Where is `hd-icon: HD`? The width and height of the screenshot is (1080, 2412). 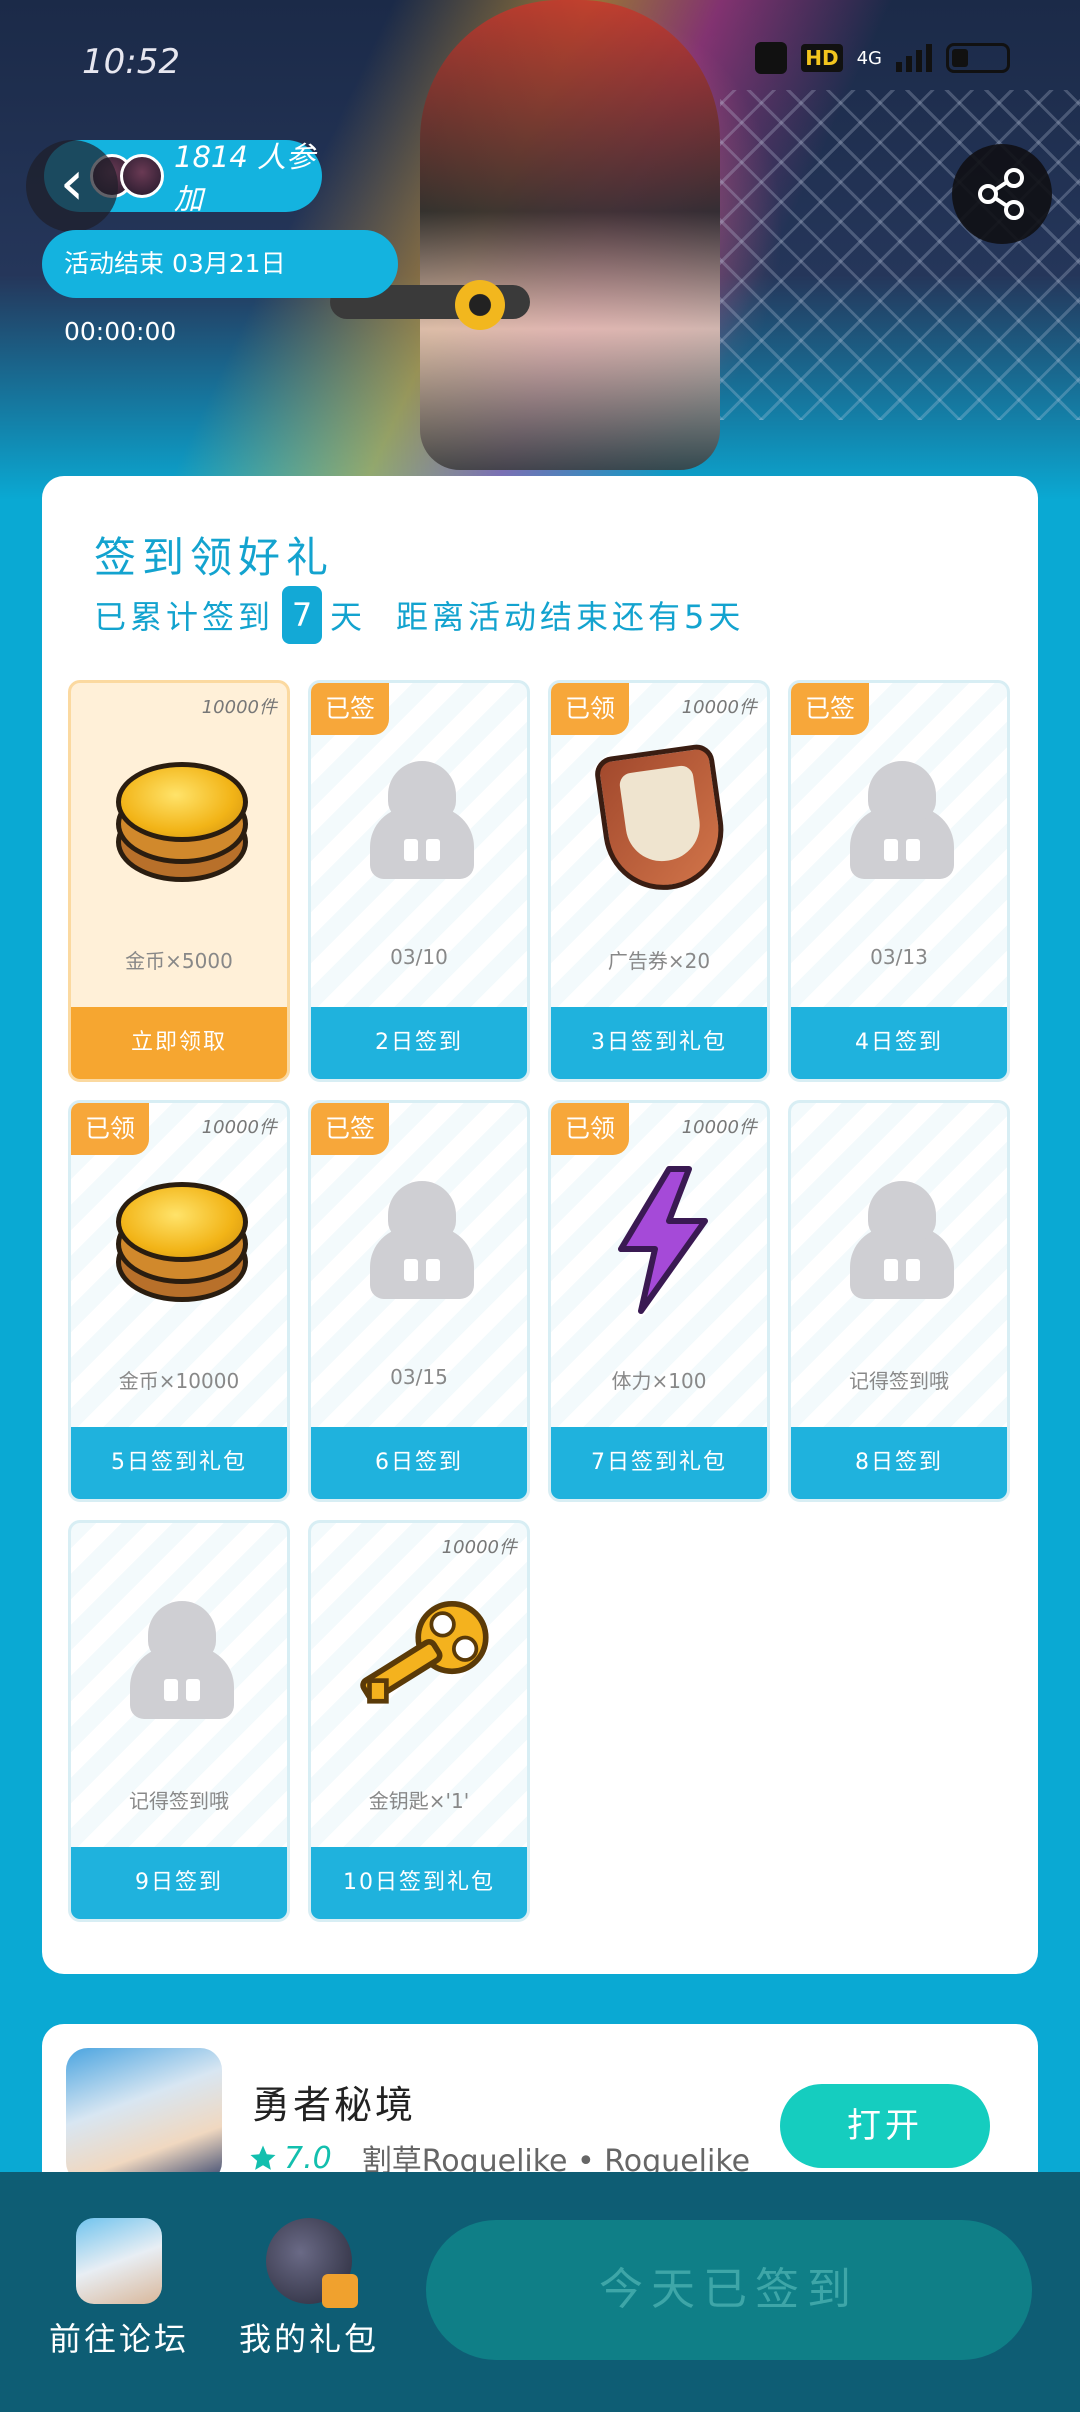
hd-icon: HD is located at coordinates (822, 58).